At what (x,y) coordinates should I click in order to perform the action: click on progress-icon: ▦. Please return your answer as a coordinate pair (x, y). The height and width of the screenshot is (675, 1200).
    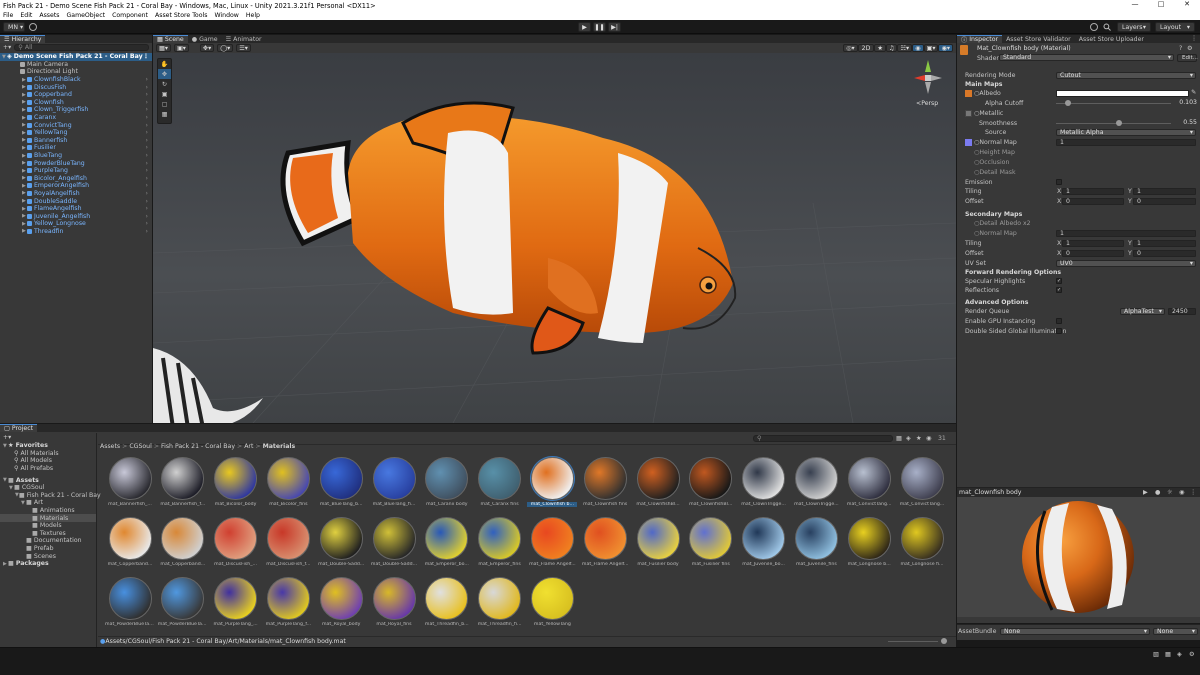
    Looking at the image, I should click on (1168, 654).